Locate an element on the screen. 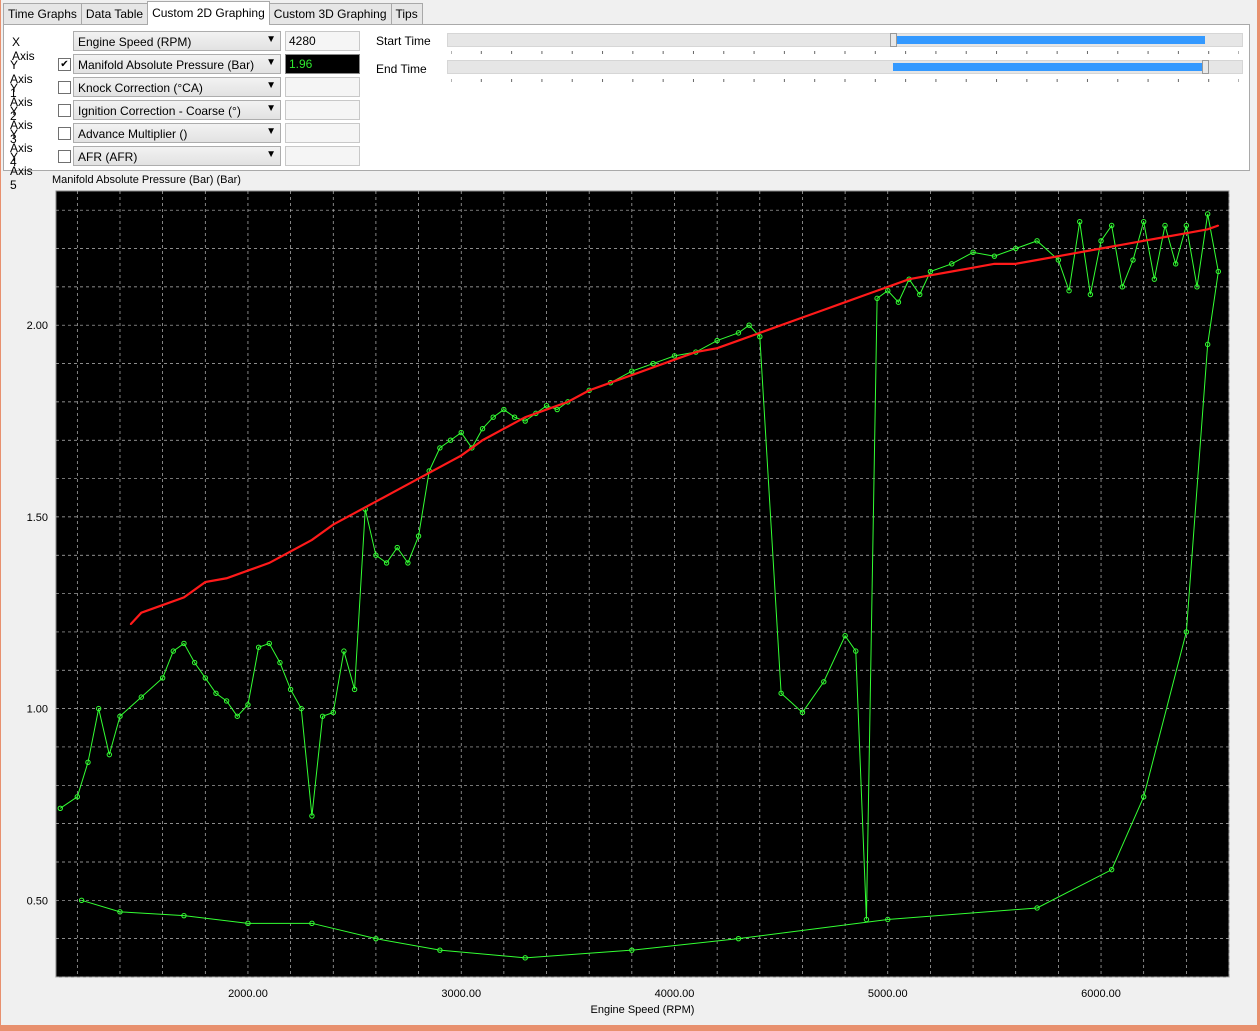 This screenshot has width=1260, height=1031. x-axis-title: Engine Speed (RPM) is located at coordinates (643, 1010).